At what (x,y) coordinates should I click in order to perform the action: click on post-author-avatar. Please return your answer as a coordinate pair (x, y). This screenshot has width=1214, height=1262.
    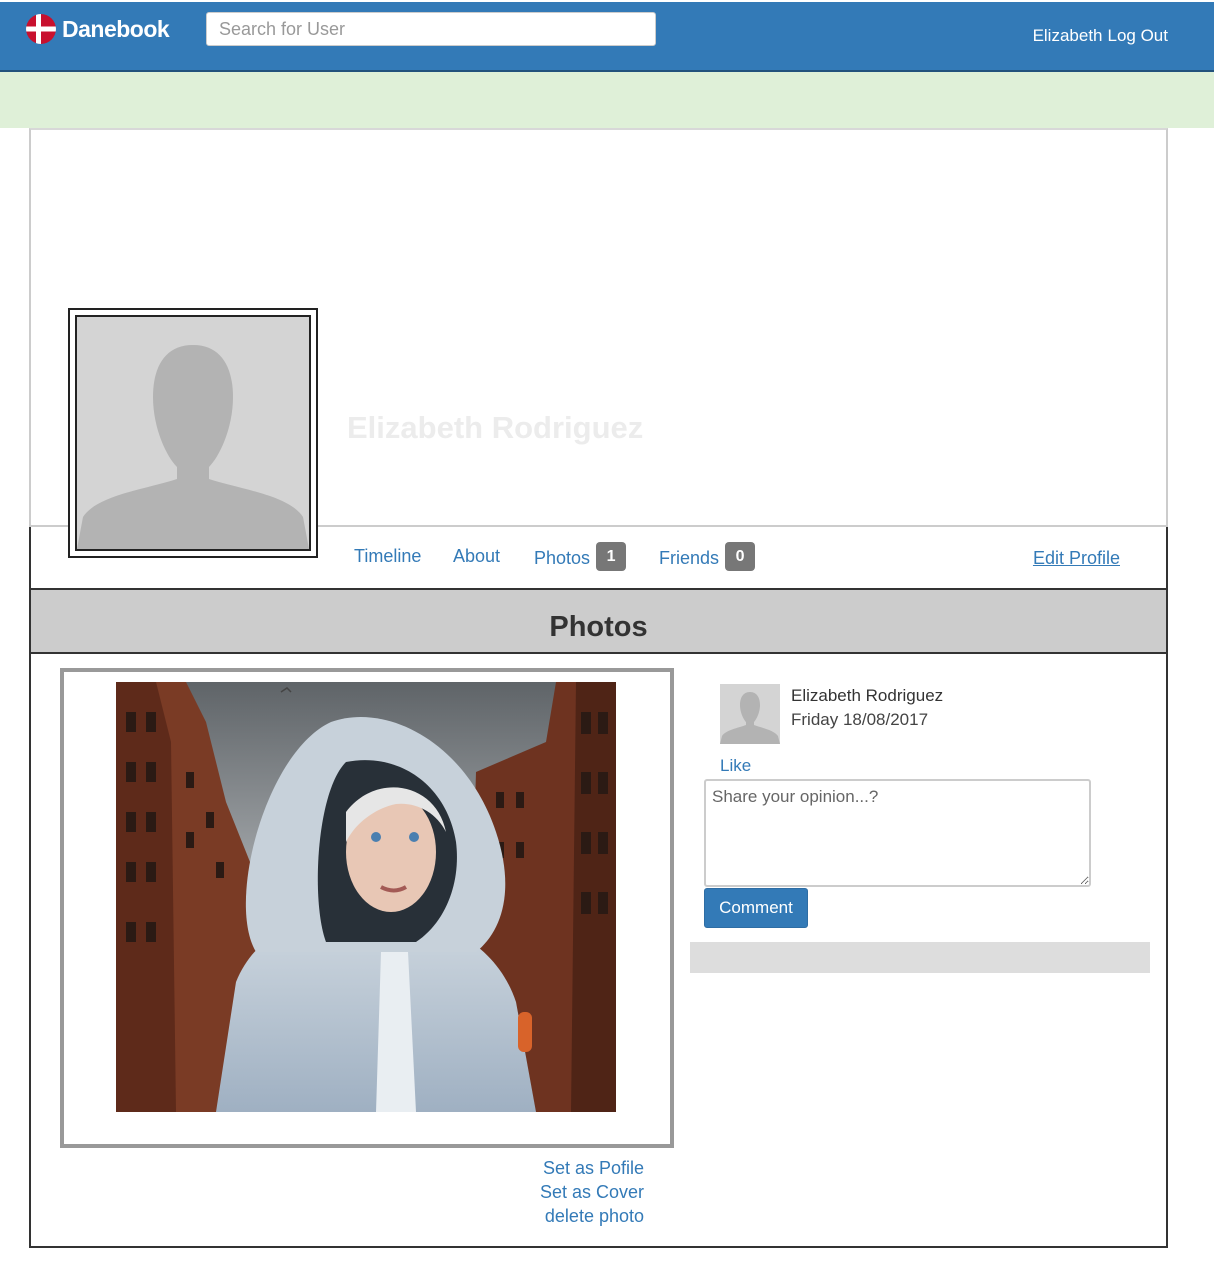
    Looking at the image, I should click on (750, 714).